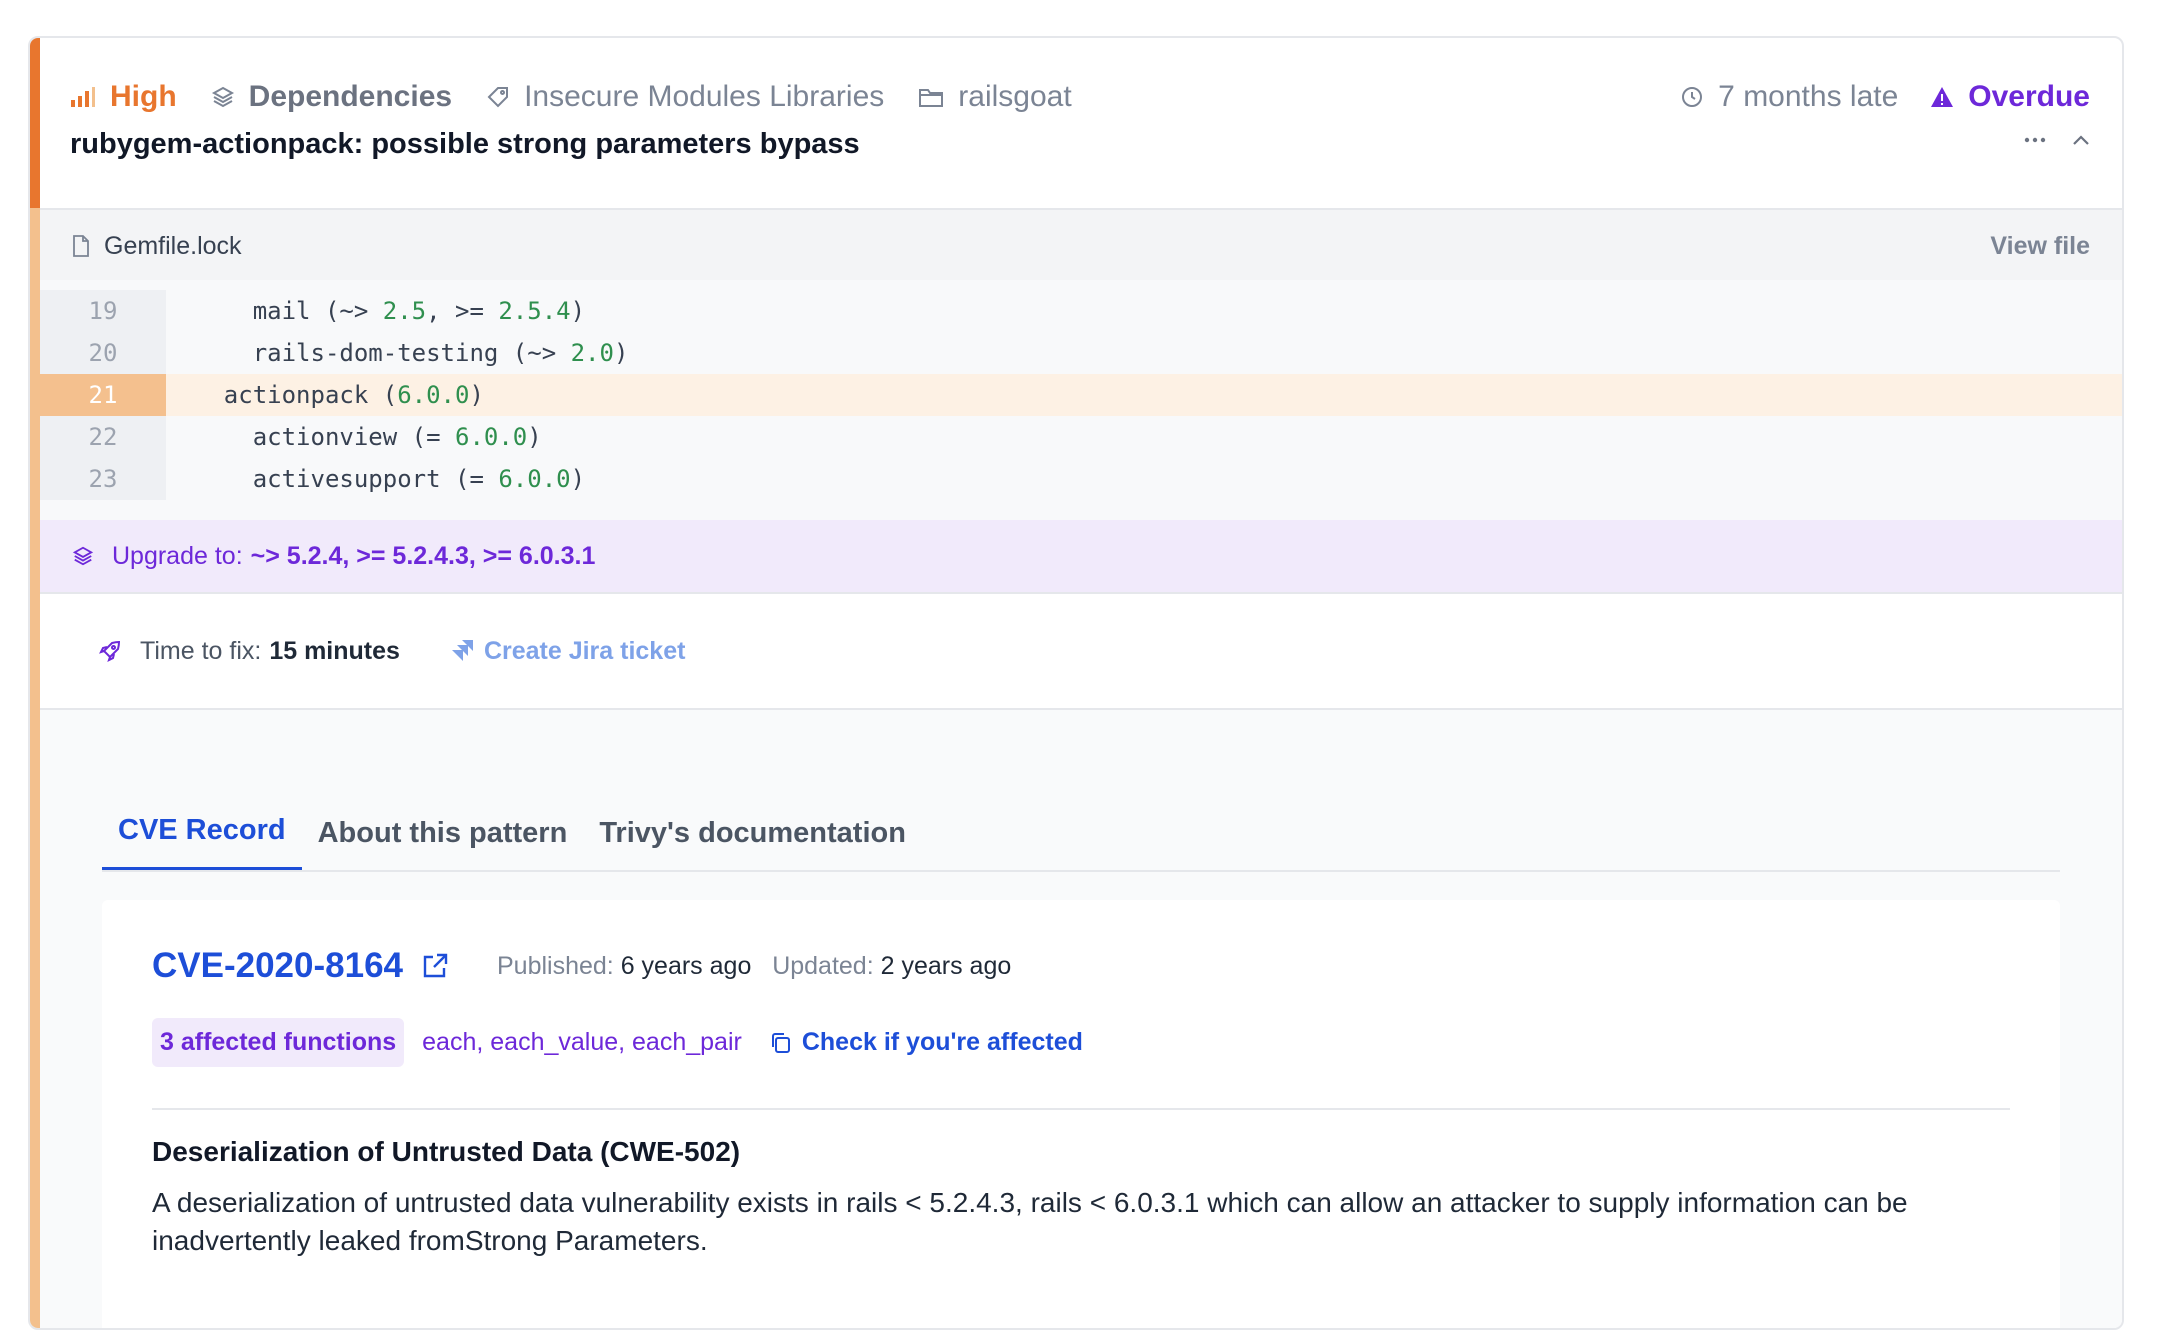 The width and height of the screenshot is (2158, 1330). I want to click on rocket-icon, so click(110, 651).